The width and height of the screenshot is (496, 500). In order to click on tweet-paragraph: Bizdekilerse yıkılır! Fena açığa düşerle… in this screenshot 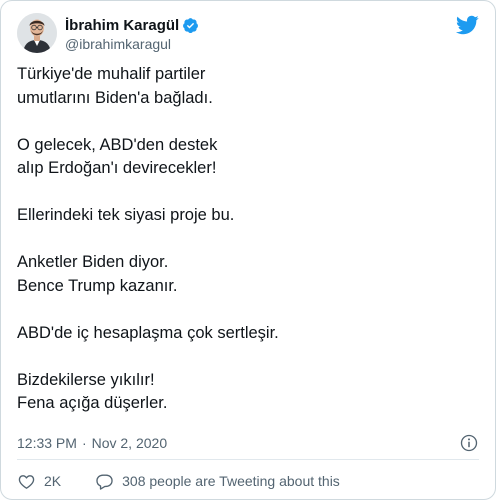, I will do `click(248, 392)`.